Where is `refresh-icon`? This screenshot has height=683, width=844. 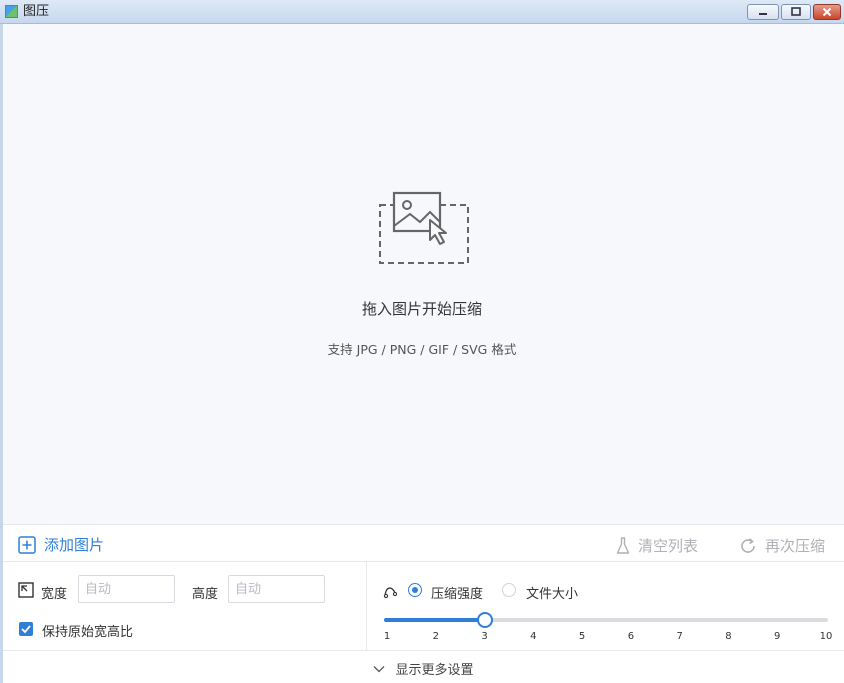
refresh-icon is located at coordinates (748, 545).